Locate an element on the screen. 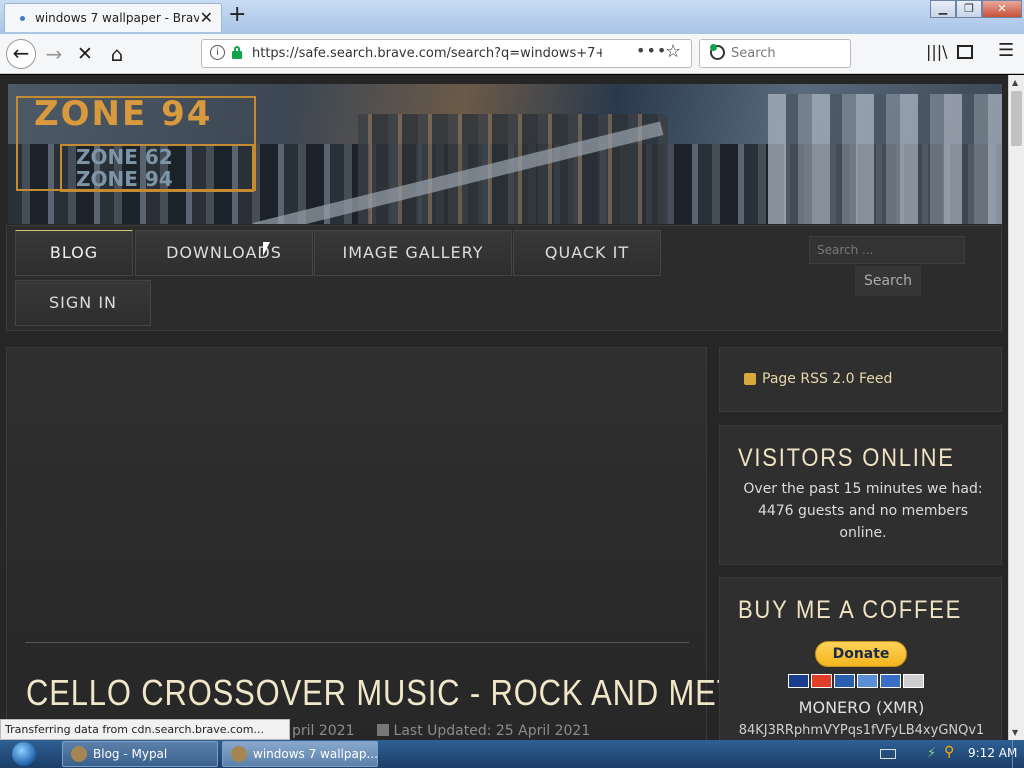 The image size is (1024, 768). nav-sign-in: SIGN IN is located at coordinates (83, 303).